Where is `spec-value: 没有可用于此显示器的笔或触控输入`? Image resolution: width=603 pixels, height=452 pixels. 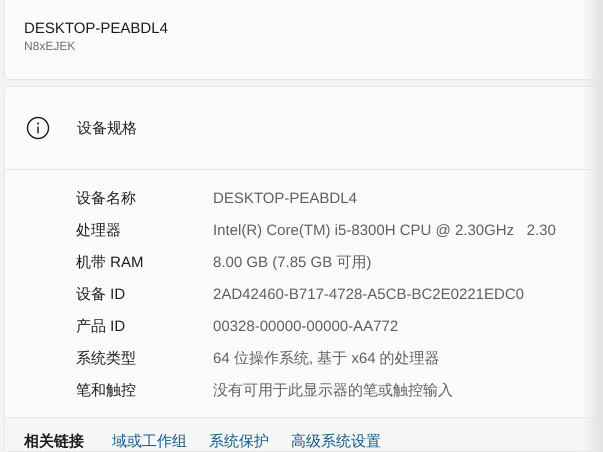 spec-value: 没有可用于此显示器的笔或触控输入 is located at coordinates (333, 391).